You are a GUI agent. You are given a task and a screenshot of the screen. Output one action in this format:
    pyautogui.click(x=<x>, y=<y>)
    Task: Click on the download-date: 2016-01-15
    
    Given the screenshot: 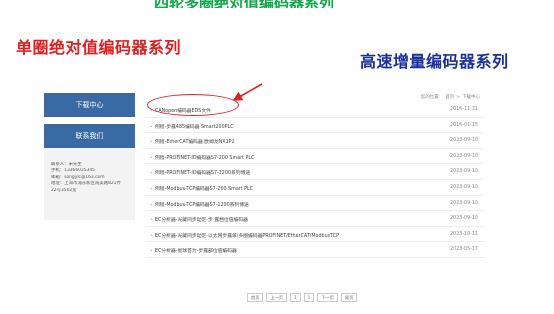 What is the action you would take?
    pyautogui.click(x=464, y=125)
    